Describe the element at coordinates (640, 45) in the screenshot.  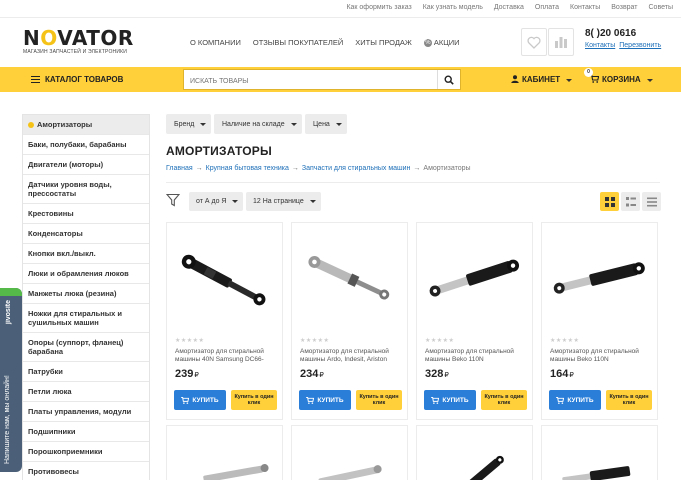
I see `callback-link: Перезвонить` at that location.